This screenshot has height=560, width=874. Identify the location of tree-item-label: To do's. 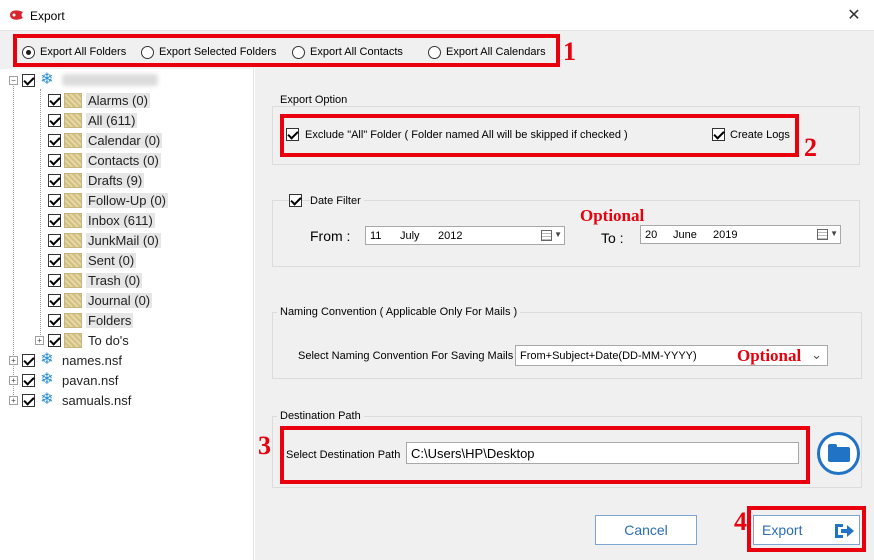
(108, 340).